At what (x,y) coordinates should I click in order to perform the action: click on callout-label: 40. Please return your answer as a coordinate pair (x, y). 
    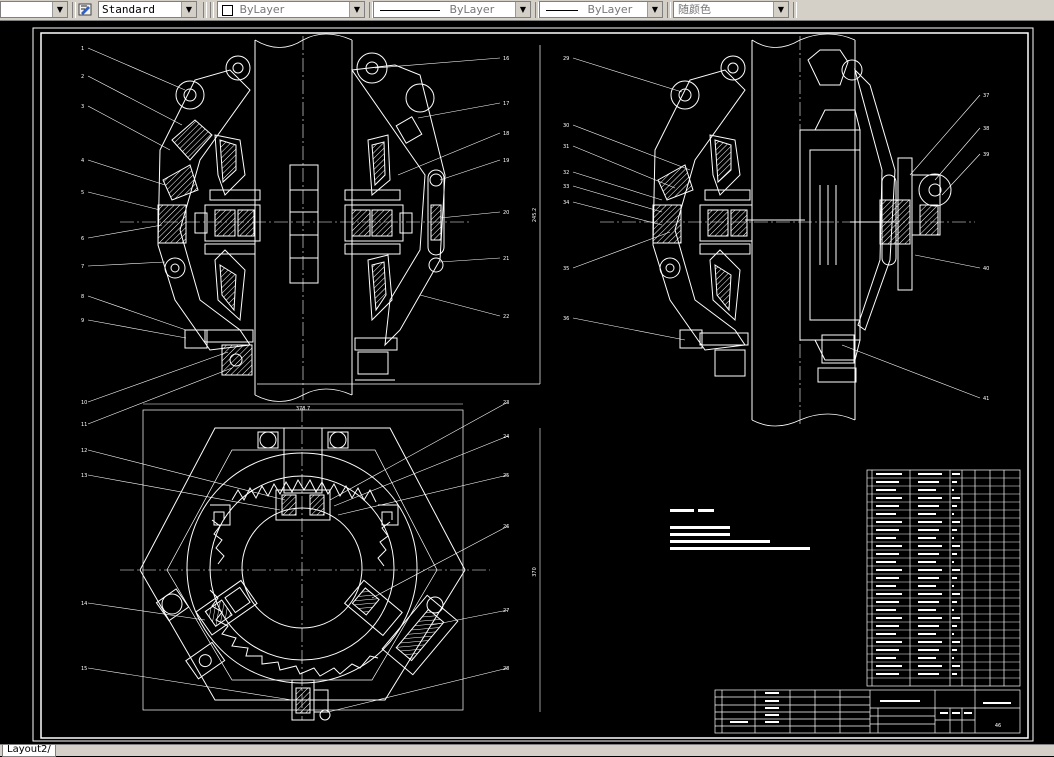
    Looking at the image, I should click on (986, 269).